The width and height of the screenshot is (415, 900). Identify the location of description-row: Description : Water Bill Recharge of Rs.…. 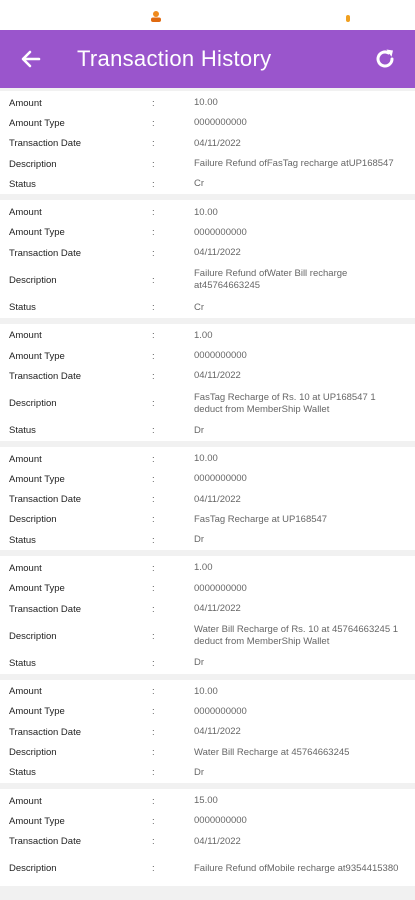
(207, 636).